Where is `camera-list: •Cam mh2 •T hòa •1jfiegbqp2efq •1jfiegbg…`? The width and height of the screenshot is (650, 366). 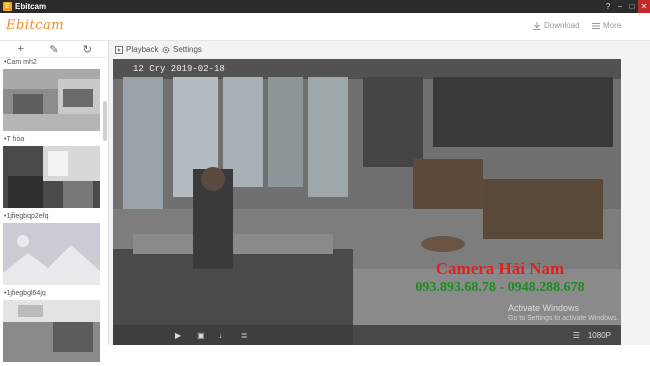 camera-list: •Cam mh2 •T hòa •1jfiegbqp2efq •1jfiegbg… is located at coordinates (54, 212).